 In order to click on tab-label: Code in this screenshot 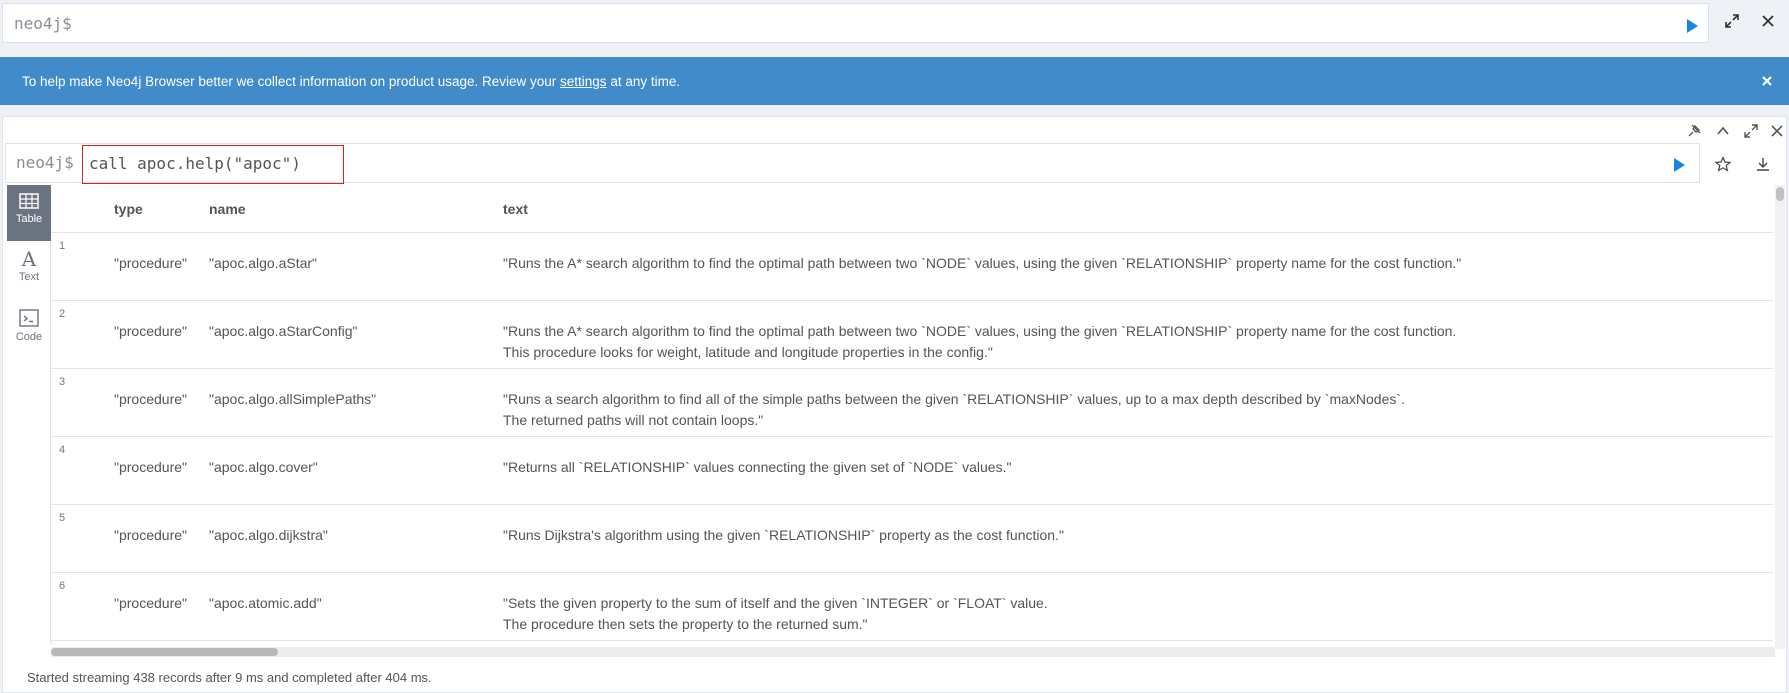, I will do `click(29, 337)`.